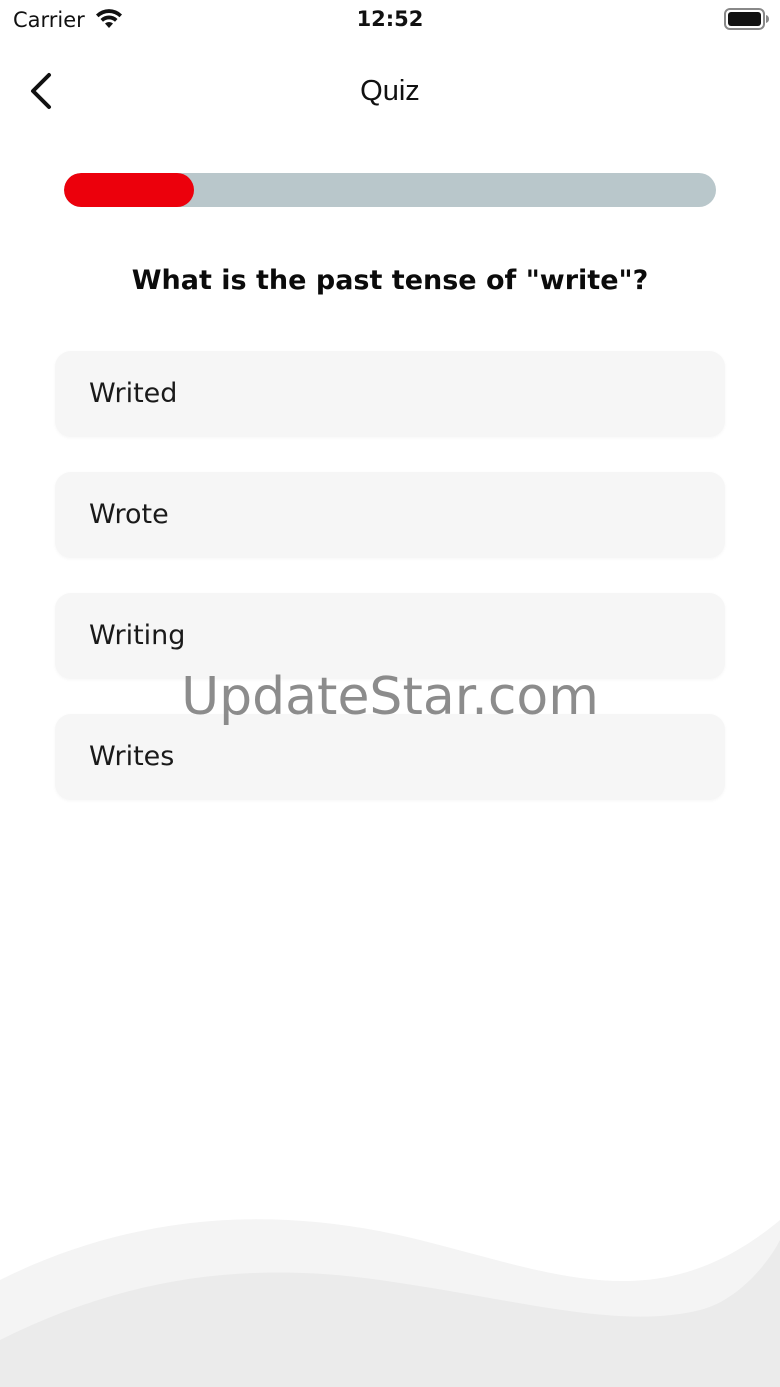 This screenshot has width=780, height=1387. I want to click on quiz-progress-fill, so click(129, 190).